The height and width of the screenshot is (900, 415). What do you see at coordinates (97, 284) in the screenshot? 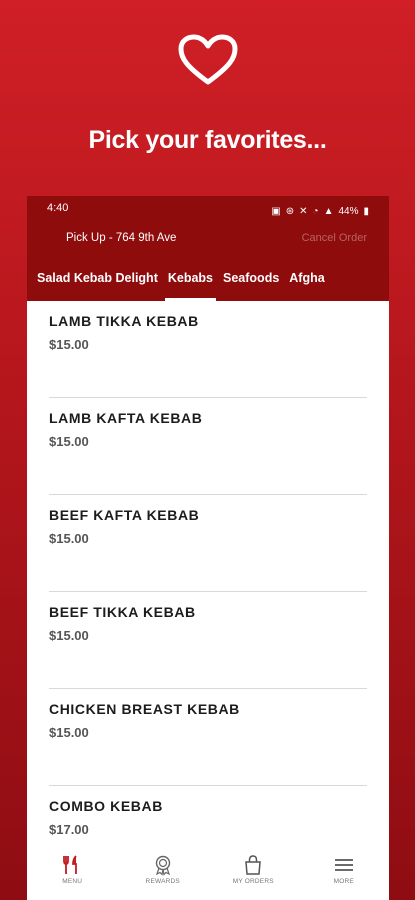
I see `tab-salad-kebab-delight: Salad Kebab Delight` at bounding box center [97, 284].